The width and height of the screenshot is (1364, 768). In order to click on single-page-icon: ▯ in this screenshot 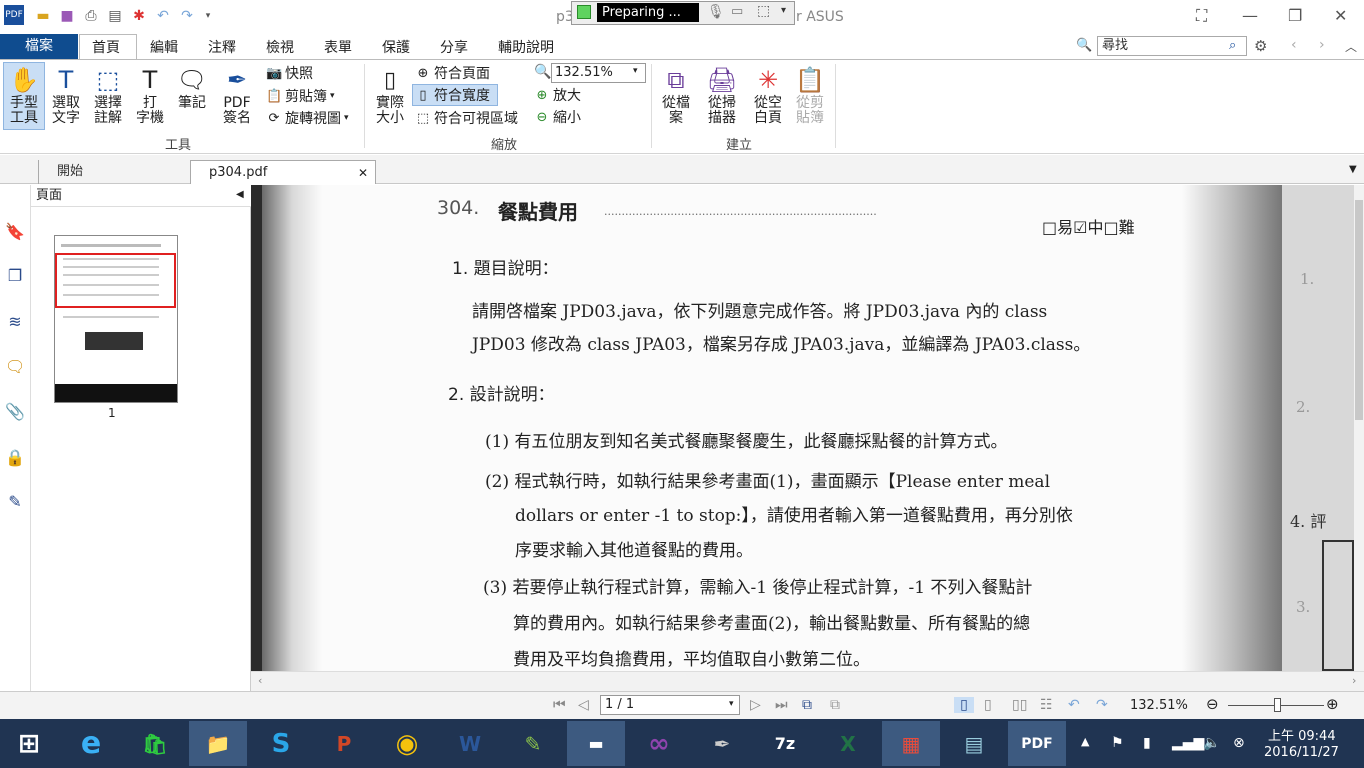, I will do `click(964, 705)`.